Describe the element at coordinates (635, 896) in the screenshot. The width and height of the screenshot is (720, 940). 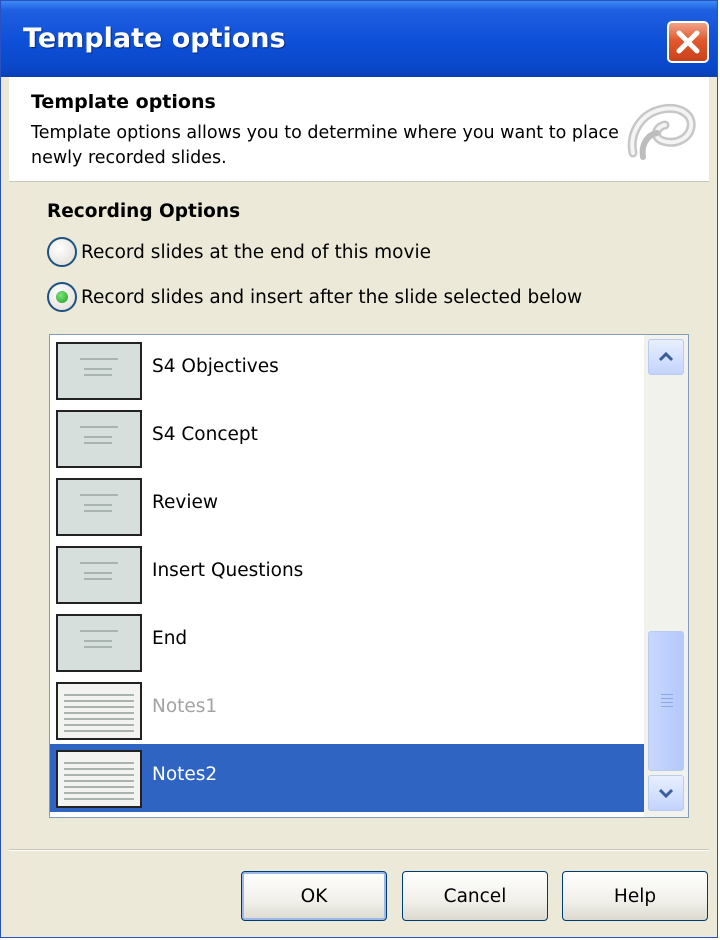
I see `help-button: Help` at that location.